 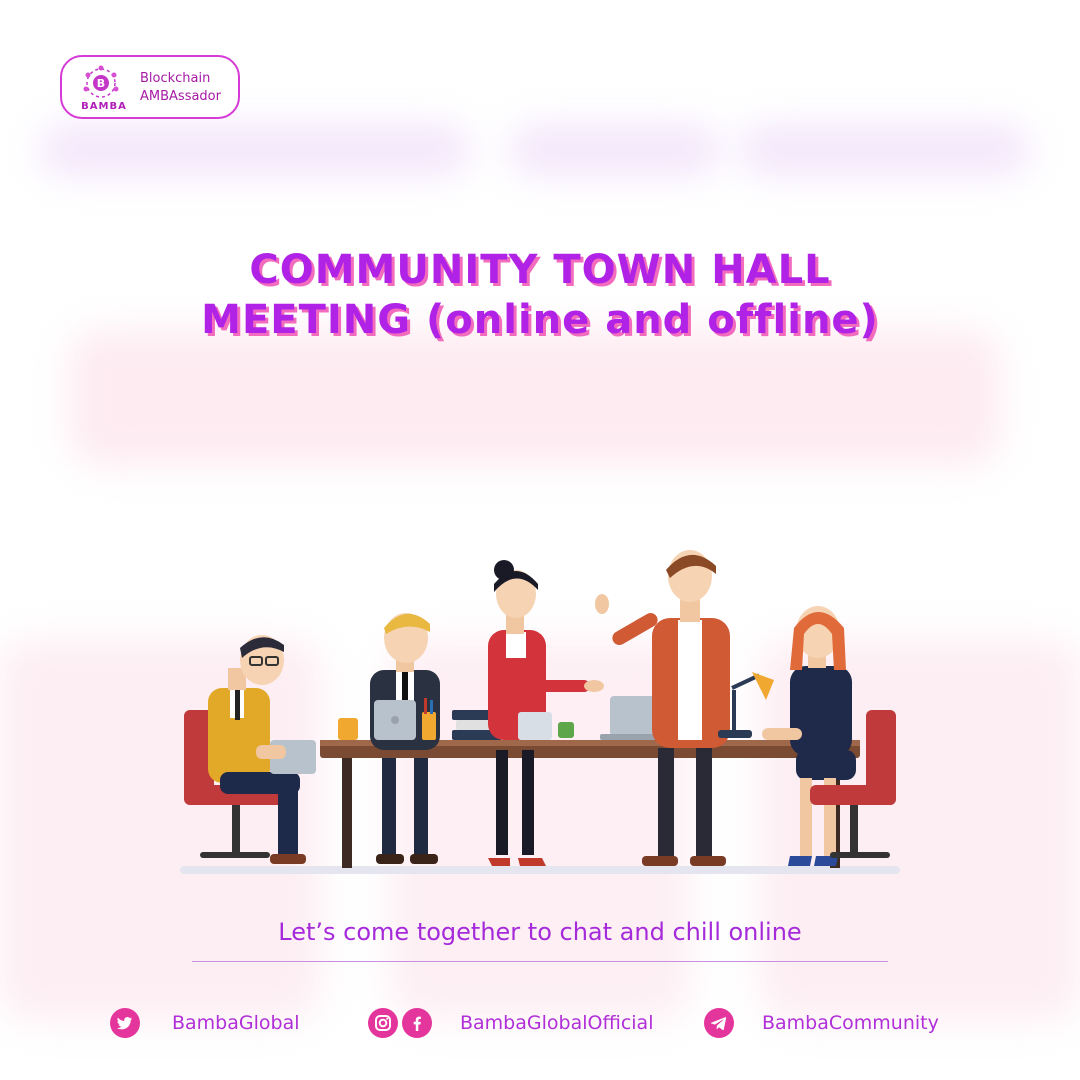 What do you see at coordinates (104, 106) in the screenshot?
I see `brand-name: BAMBA` at bounding box center [104, 106].